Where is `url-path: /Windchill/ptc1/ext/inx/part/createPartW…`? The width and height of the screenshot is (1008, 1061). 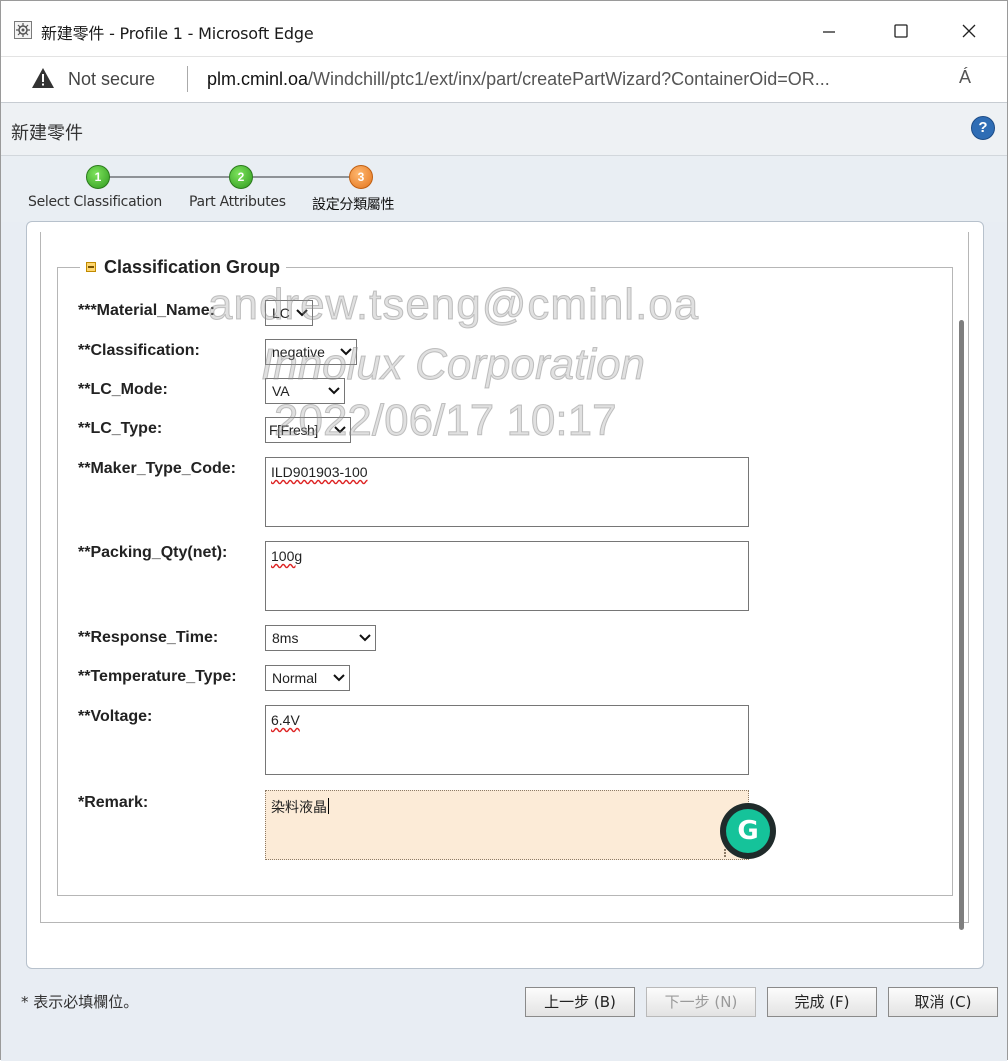 url-path: /Windchill/ptc1/ext/inx/part/createPartW… is located at coordinates (569, 79).